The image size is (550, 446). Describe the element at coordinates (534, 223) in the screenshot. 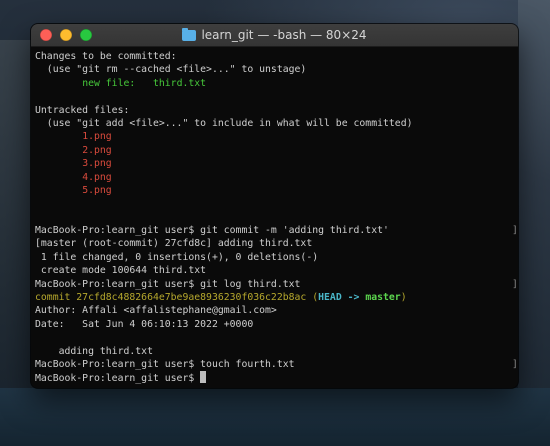

I see `wallpaper-ridge-right` at that location.